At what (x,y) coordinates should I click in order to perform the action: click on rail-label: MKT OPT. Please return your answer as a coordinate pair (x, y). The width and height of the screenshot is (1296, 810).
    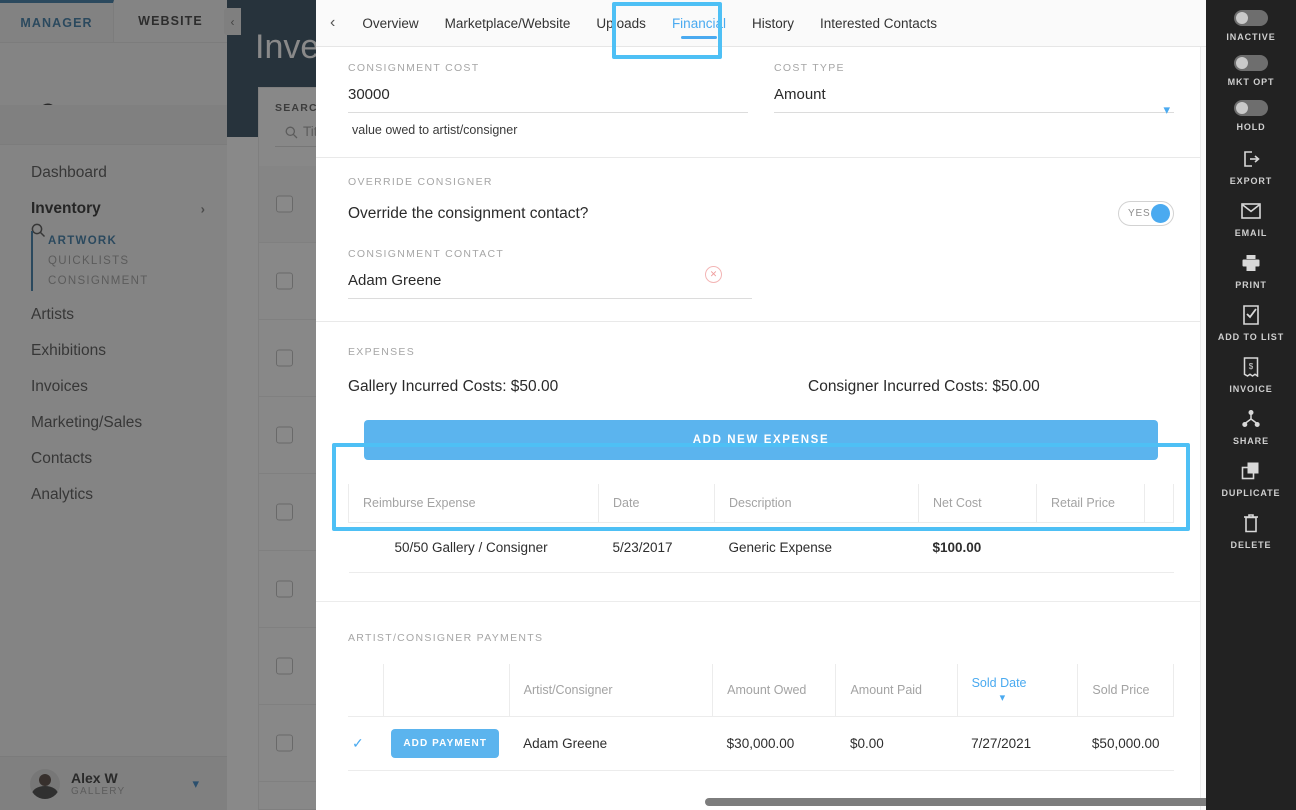
    Looking at the image, I should click on (1251, 82).